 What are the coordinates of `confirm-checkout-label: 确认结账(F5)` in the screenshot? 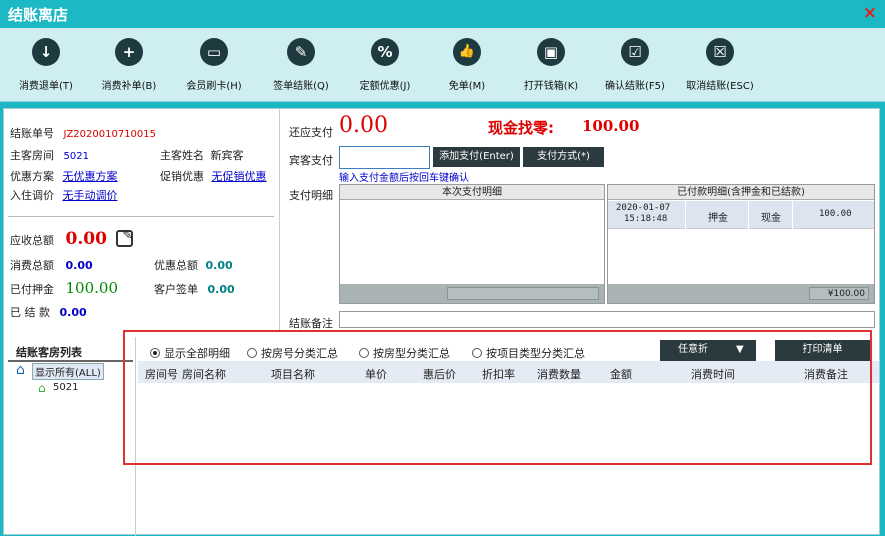 It's located at (635, 86).